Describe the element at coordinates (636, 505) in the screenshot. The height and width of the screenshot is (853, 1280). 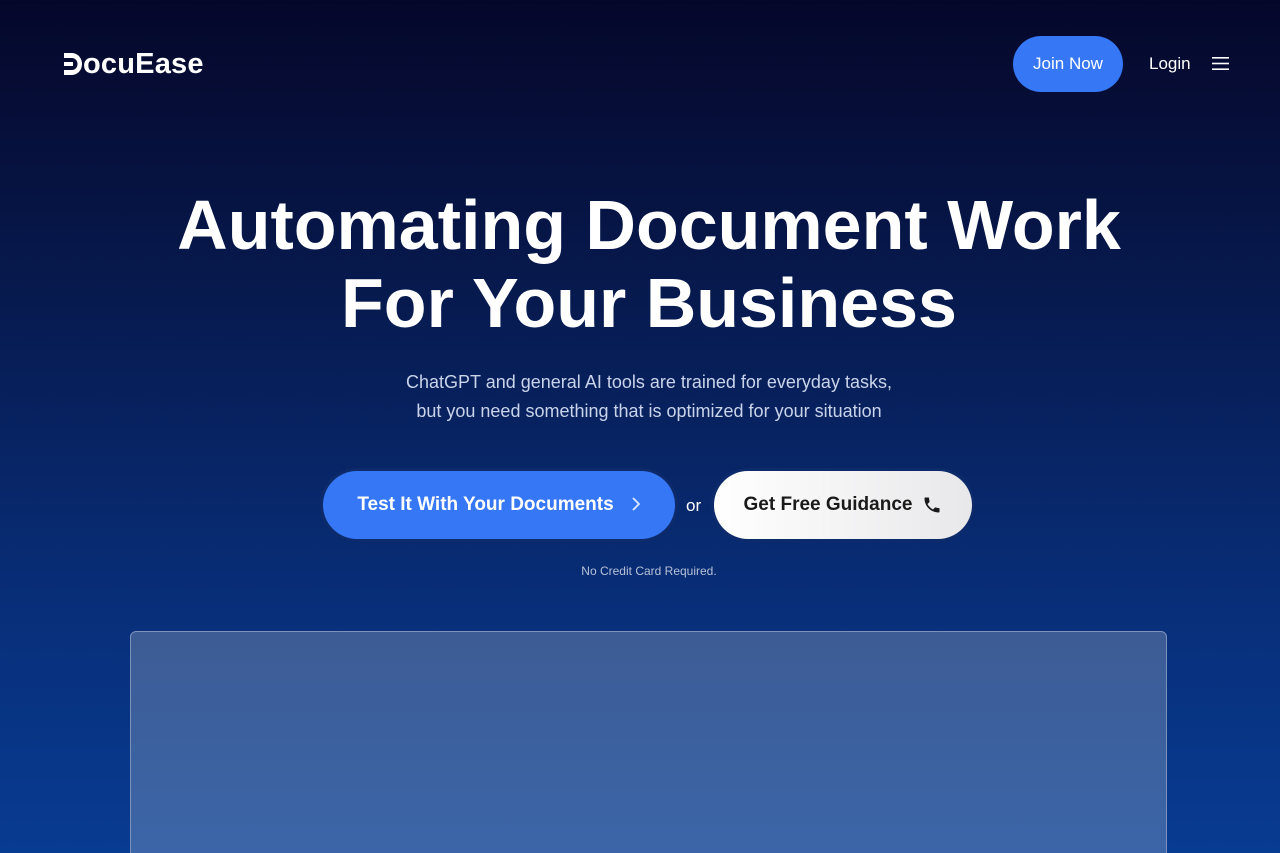
I see `chevron-right-icon` at that location.